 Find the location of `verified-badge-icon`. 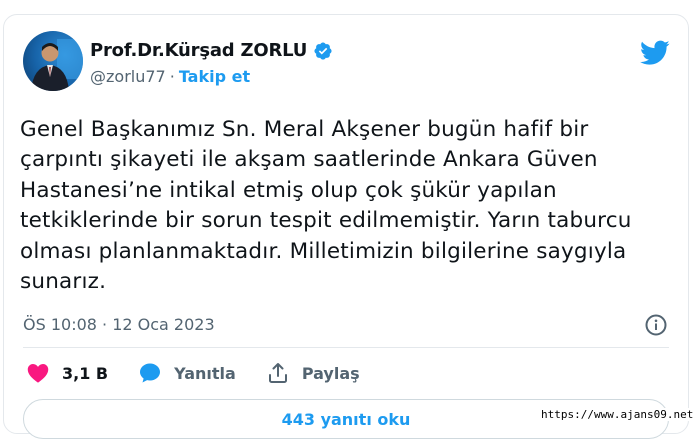

verified-badge-icon is located at coordinates (323, 51).